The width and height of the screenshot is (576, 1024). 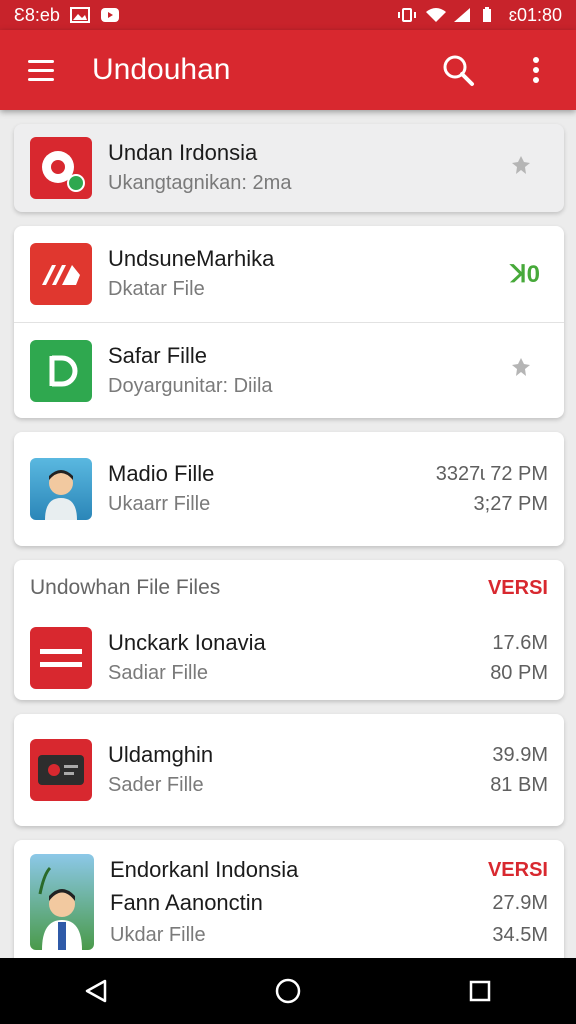 I want to click on signal-icon, so click(x=463, y=15).